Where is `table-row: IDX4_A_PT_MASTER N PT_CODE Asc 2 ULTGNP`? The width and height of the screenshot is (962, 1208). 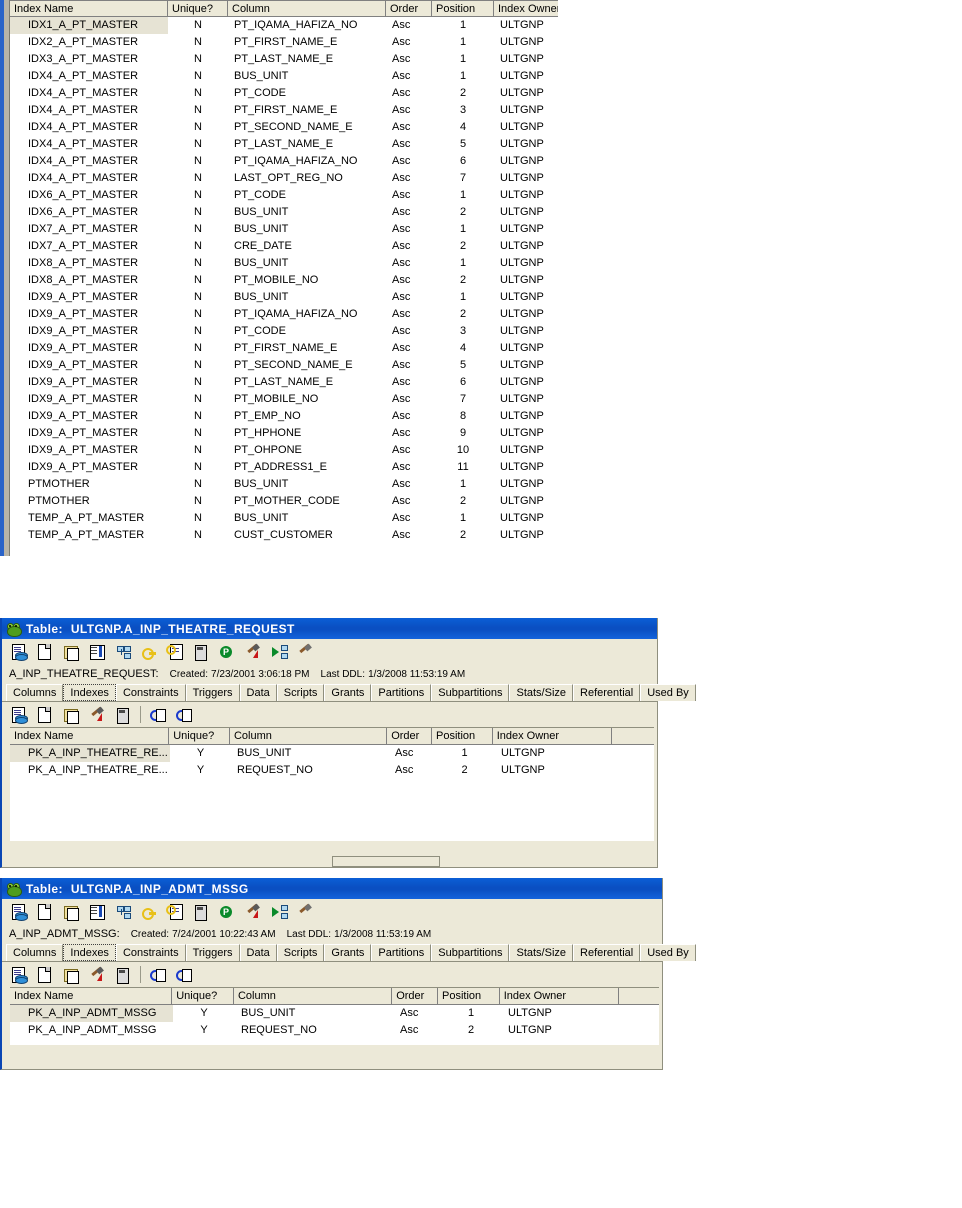
table-row: IDX4_A_PT_MASTER N PT_CODE Asc 2 ULTGNP is located at coordinates (284, 93).